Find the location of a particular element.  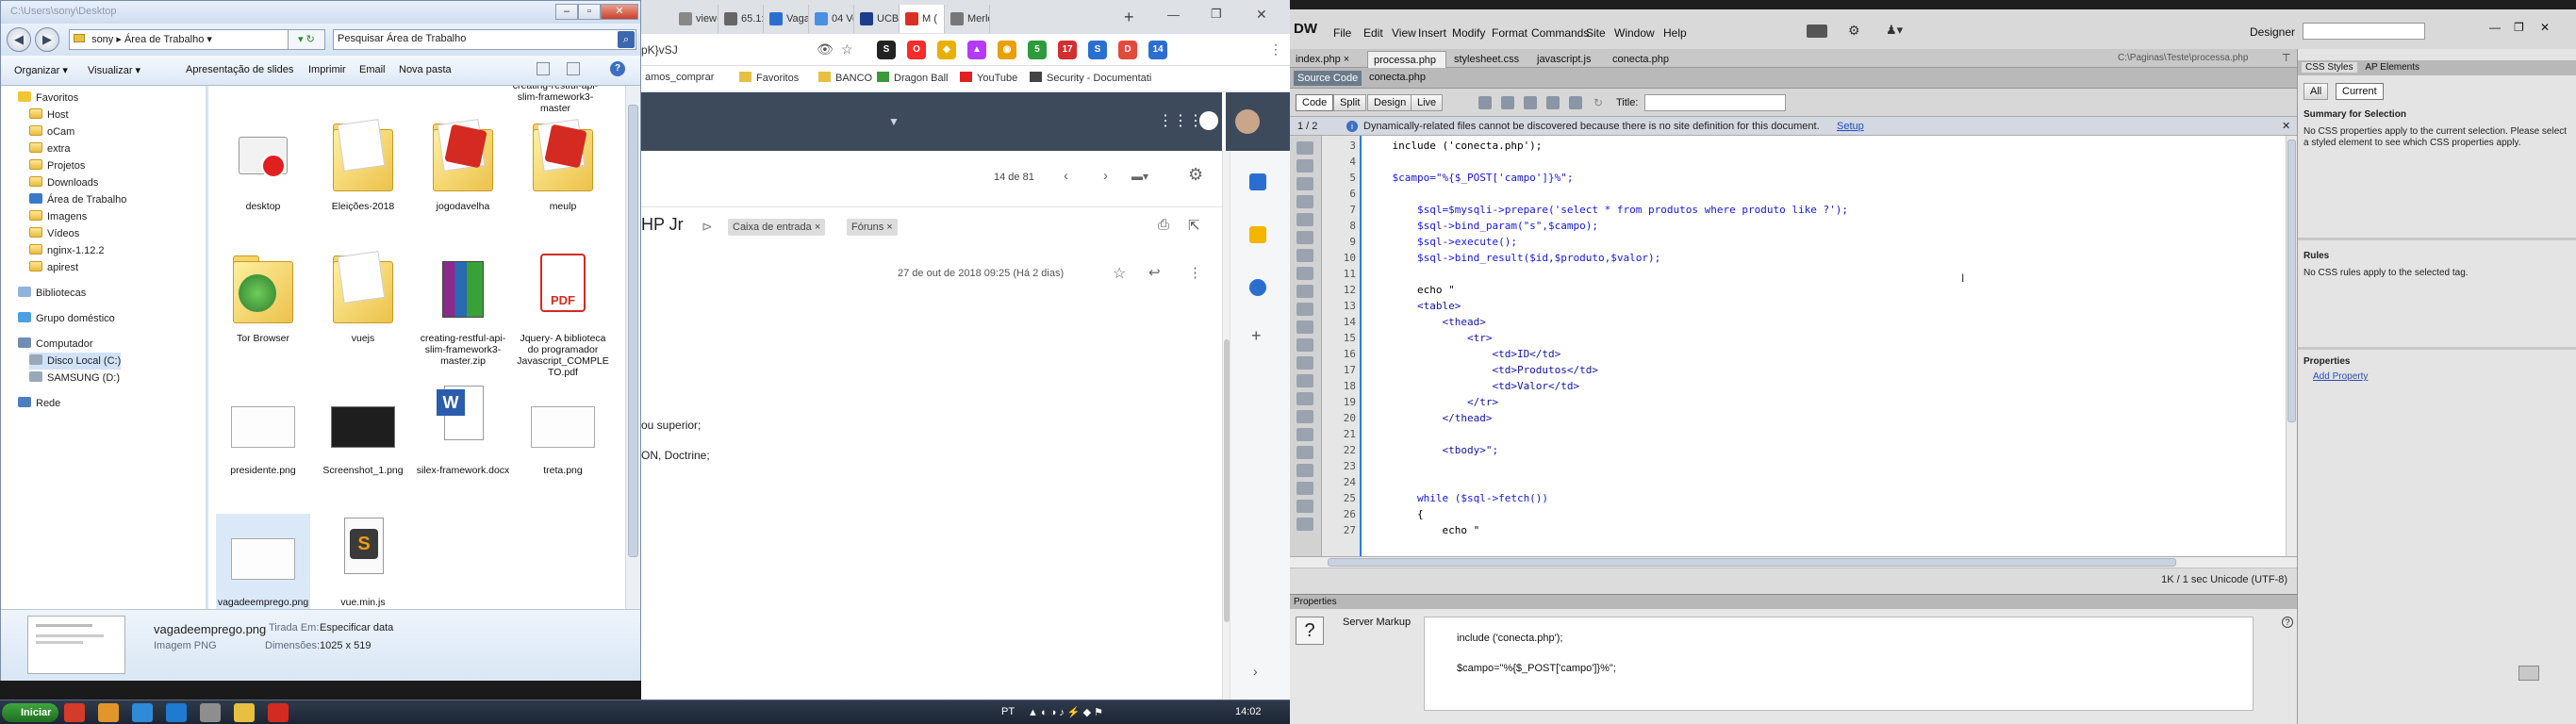

print-icon: ⎙ is located at coordinates (1163, 225).